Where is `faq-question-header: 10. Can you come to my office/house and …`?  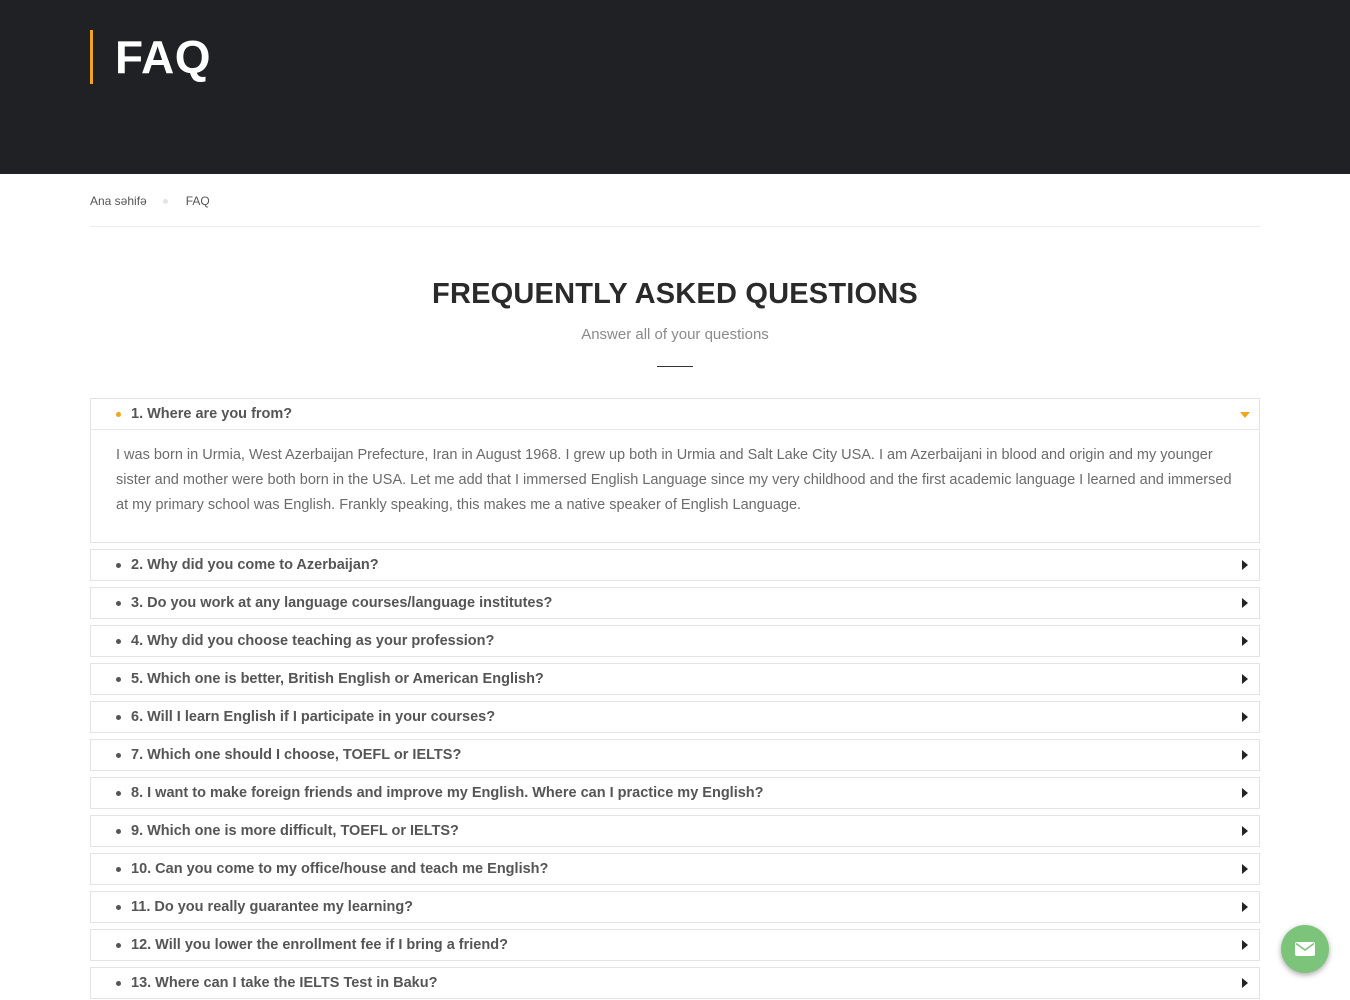
faq-question-header: 10. Can you come to my office/house and … is located at coordinates (675, 869).